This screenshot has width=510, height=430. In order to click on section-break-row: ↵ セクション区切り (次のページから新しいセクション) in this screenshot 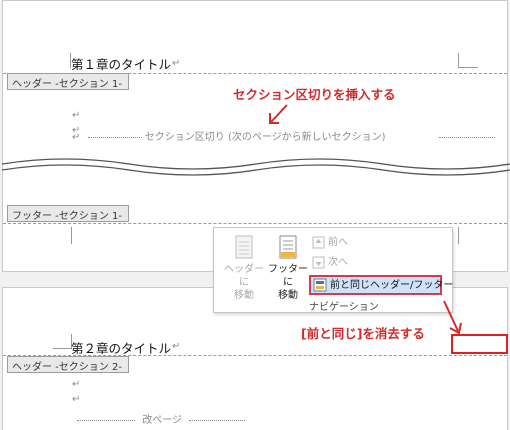, I will do `click(283, 135)`.